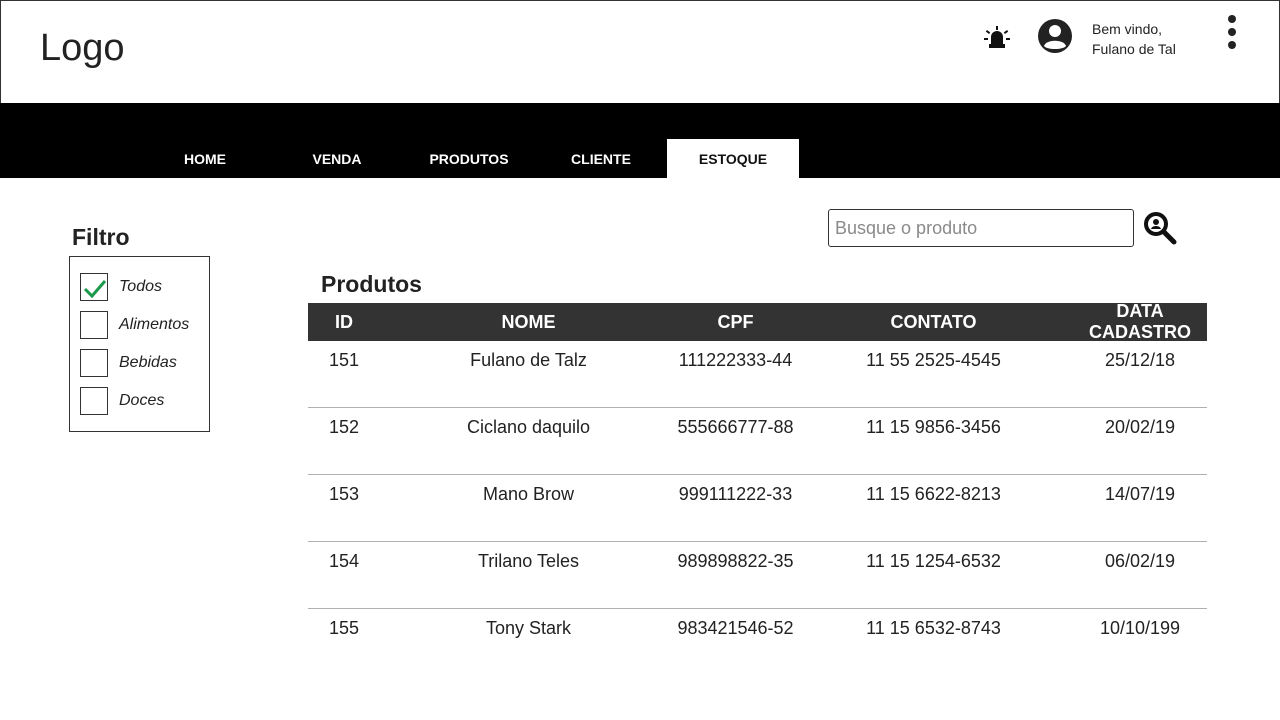  Describe the element at coordinates (528, 494) in the screenshot. I see `cell-nome: Mano Brow` at that location.